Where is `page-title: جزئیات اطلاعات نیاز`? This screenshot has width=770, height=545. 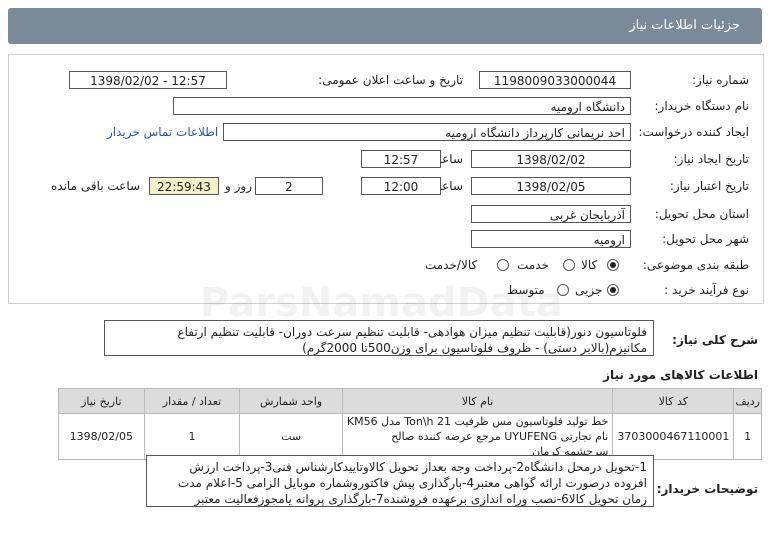
page-title: جزئیات اطلاعات نیاز is located at coordinates (684, 25).